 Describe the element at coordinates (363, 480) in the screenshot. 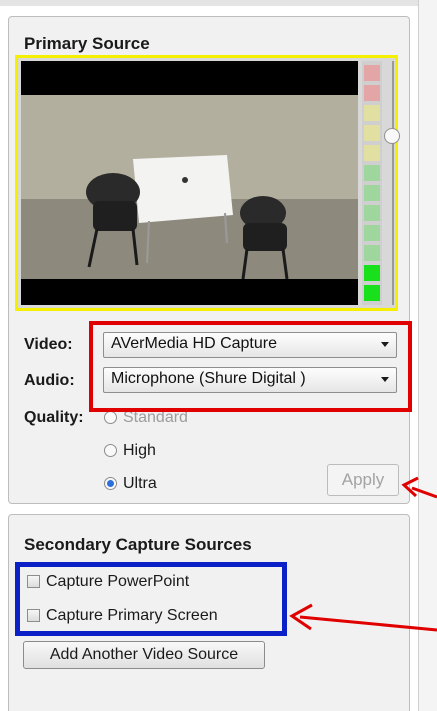

I see `apply-button: Apply` at that location.